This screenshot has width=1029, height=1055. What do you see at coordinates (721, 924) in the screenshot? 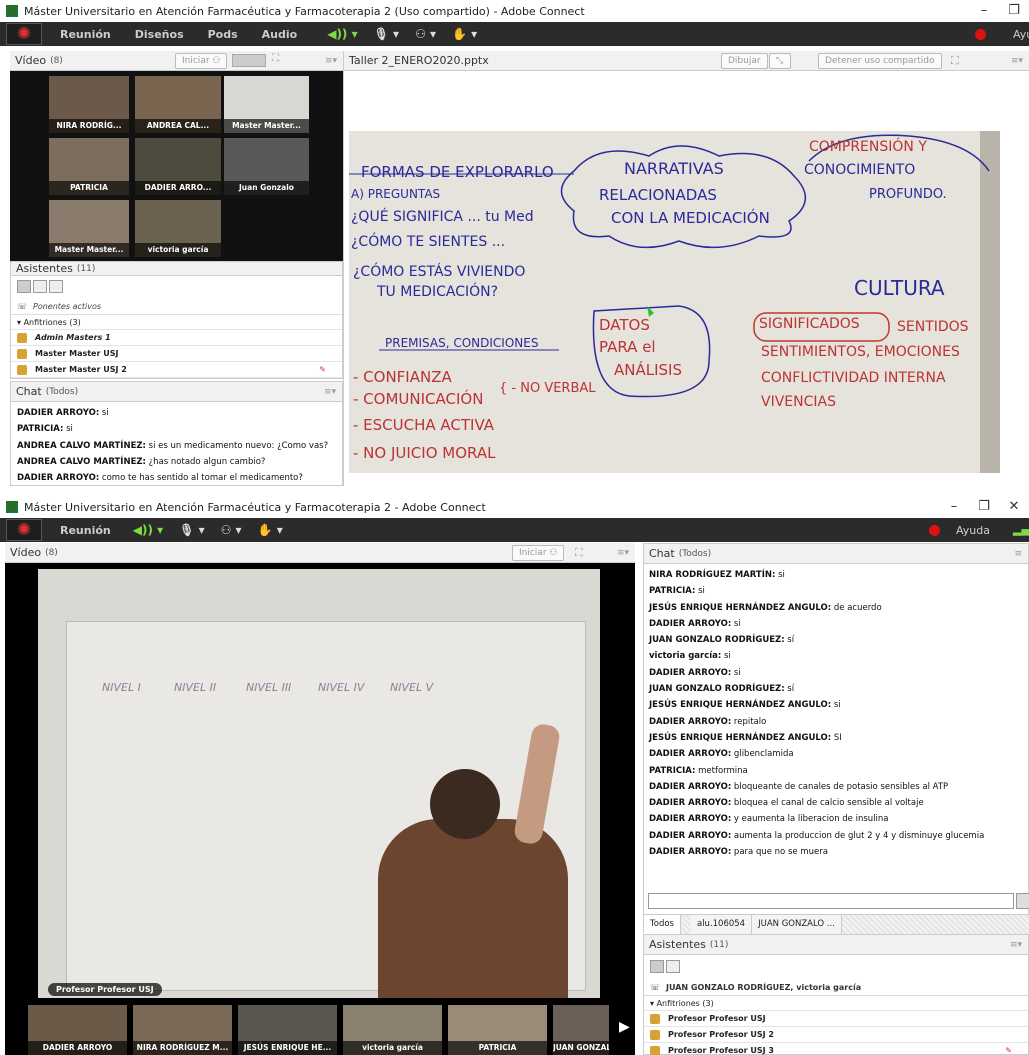
I see `tab-private-chat: alu.106054` at bounding box center [721, 924].